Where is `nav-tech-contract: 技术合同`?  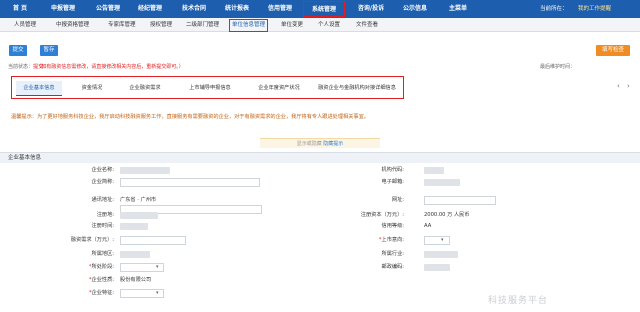 nav-tech-contract: 技术合同 is located at coordinates (194, 9).